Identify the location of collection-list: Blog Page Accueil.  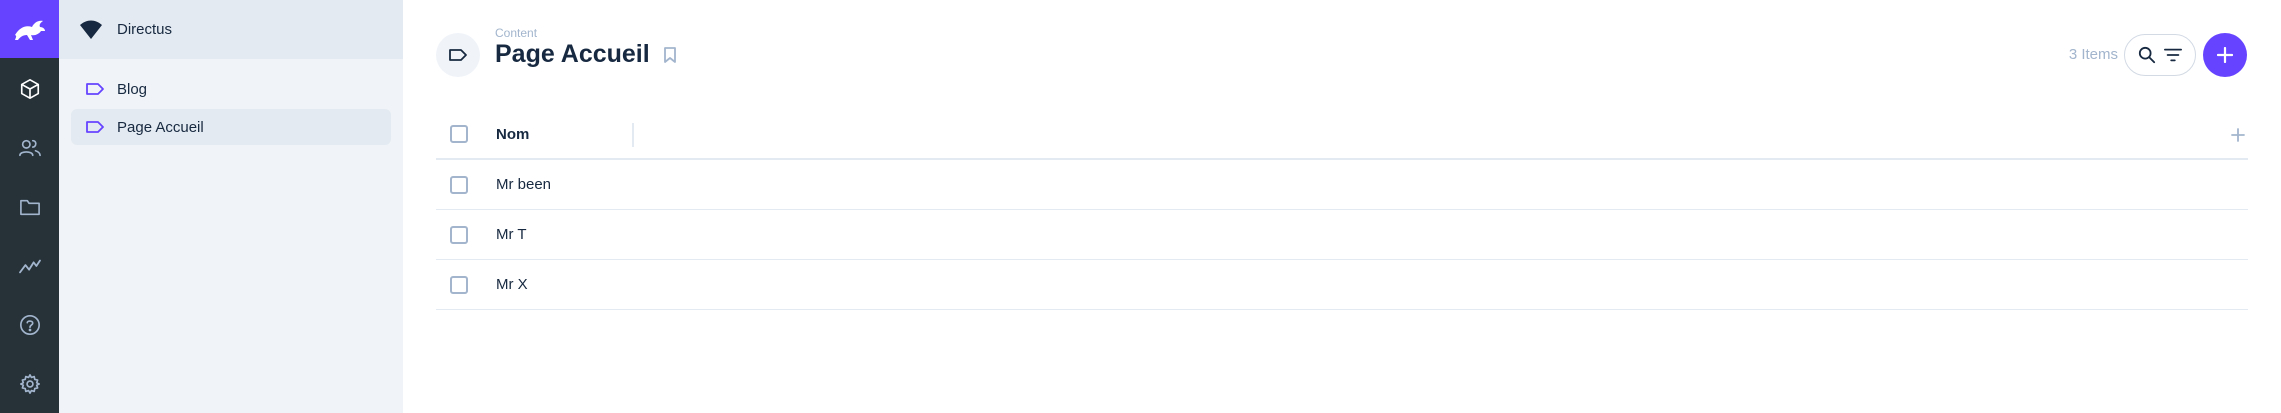
(231, 102).